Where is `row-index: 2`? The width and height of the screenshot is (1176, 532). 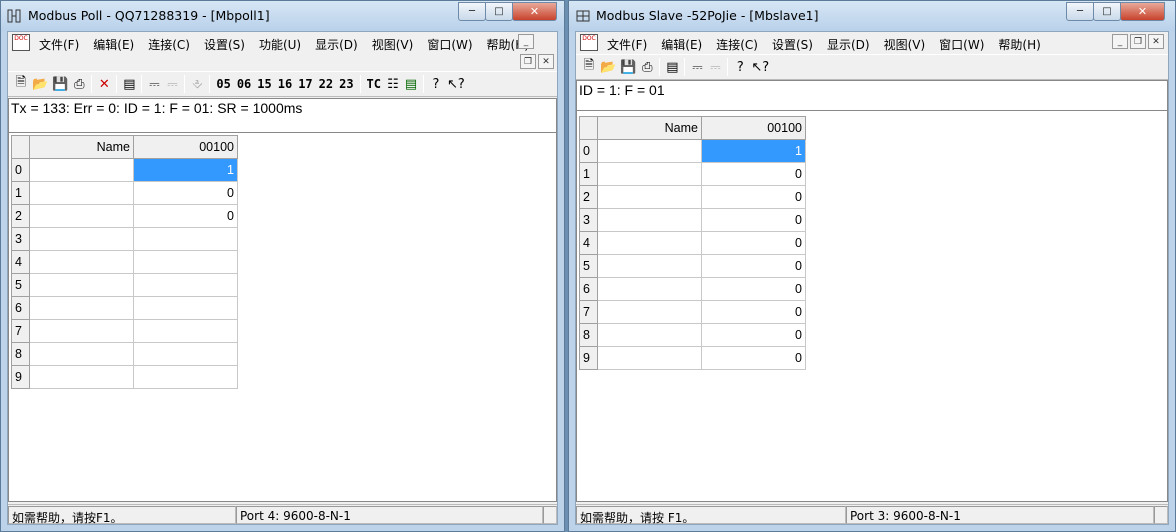
row-index: 2 is located at coordinates (588, 197).